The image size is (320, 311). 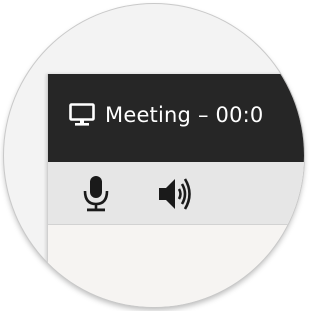 I want to click on title-row: Meeting – 00:0, so click(x=166, y=115).